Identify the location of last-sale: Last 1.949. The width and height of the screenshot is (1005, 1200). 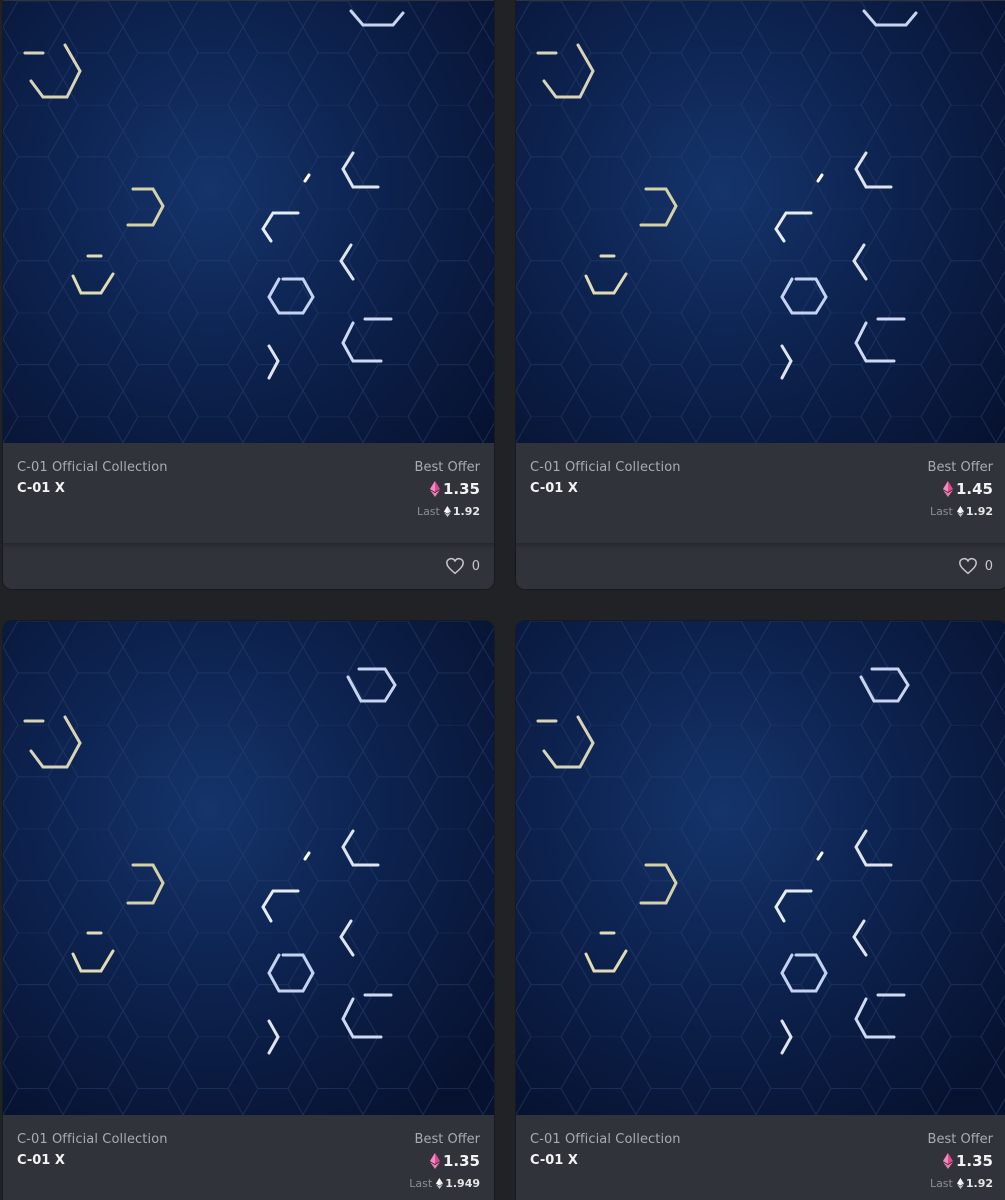
(444, 1183).